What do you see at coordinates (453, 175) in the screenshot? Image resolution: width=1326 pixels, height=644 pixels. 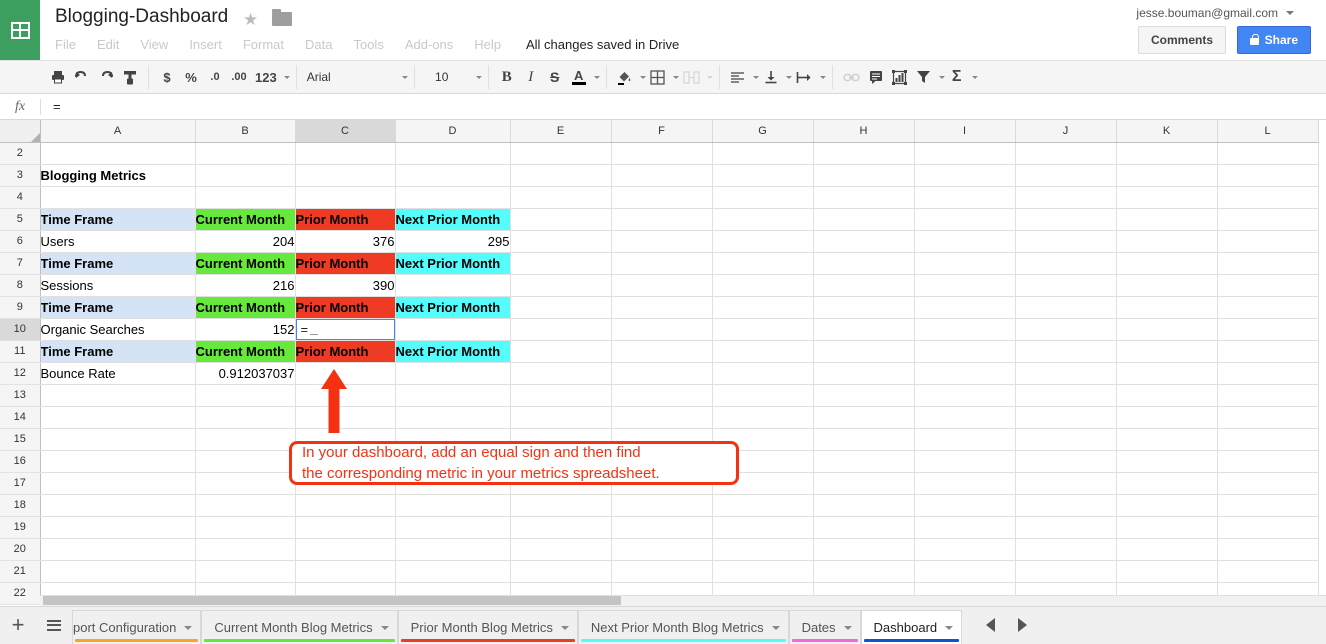 I see `cell-D3` at bounding box center [453, 175].